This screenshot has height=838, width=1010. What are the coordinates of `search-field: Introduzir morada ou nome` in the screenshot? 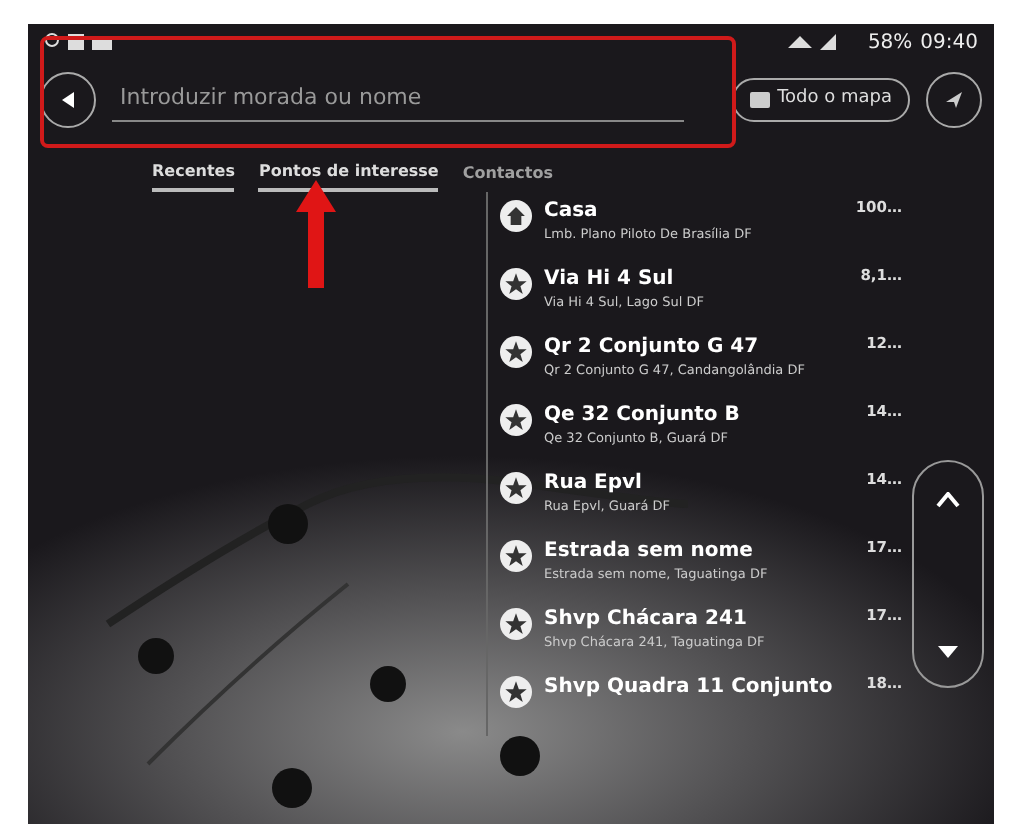 It's located at (398, 100).